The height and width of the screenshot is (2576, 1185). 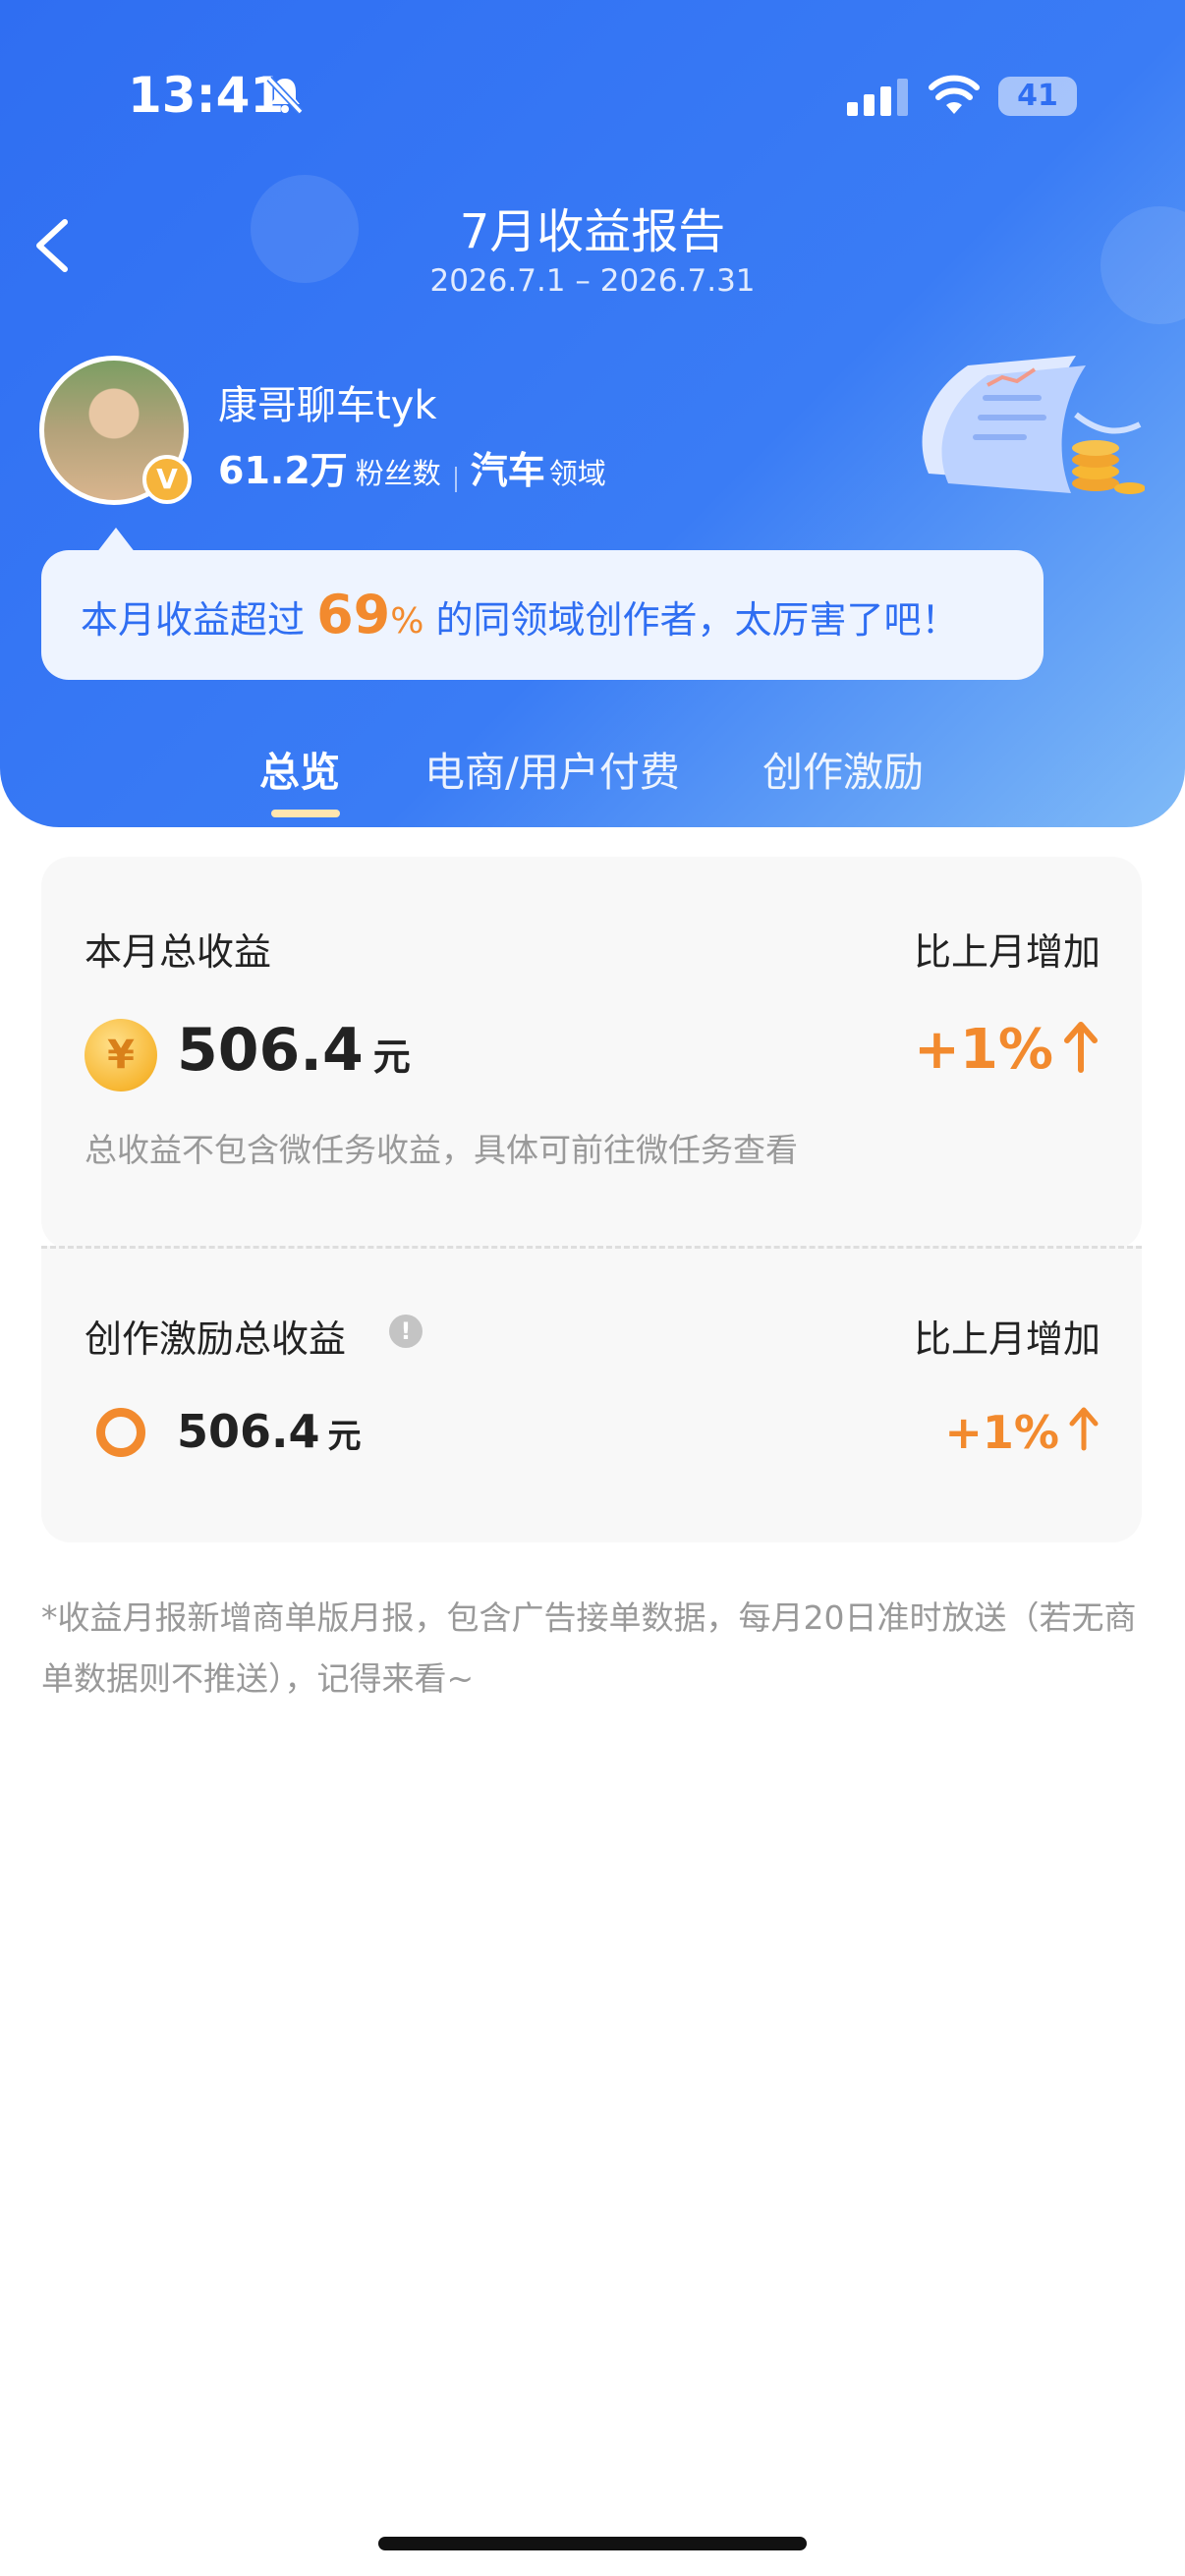 What do you see at coordinates (1007, 1339) in the screenshot?
I see `incentive-income-compare-label: 比上月增加` at bounding box center [1007, 1339].